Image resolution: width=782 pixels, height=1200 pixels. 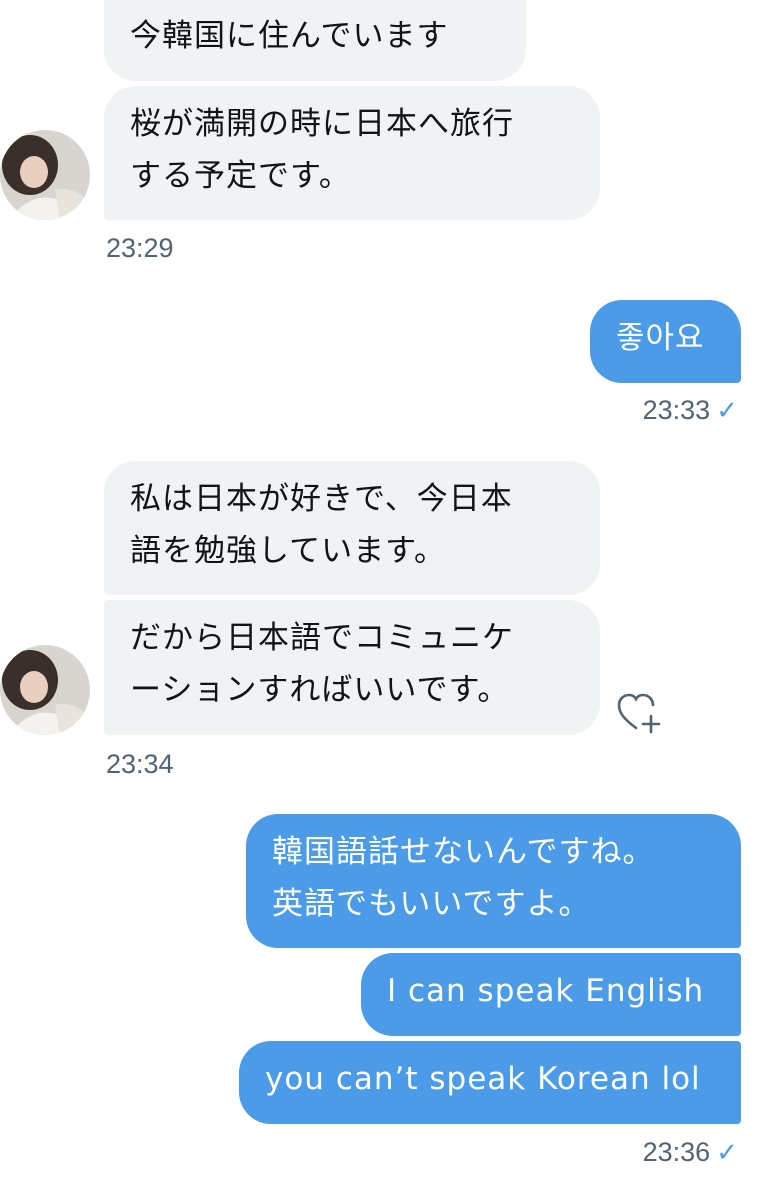 What do you see at coordinates (140, 764) in the screenshot?
I see `timestamp: 23:34` at bounding box center [140, 764].